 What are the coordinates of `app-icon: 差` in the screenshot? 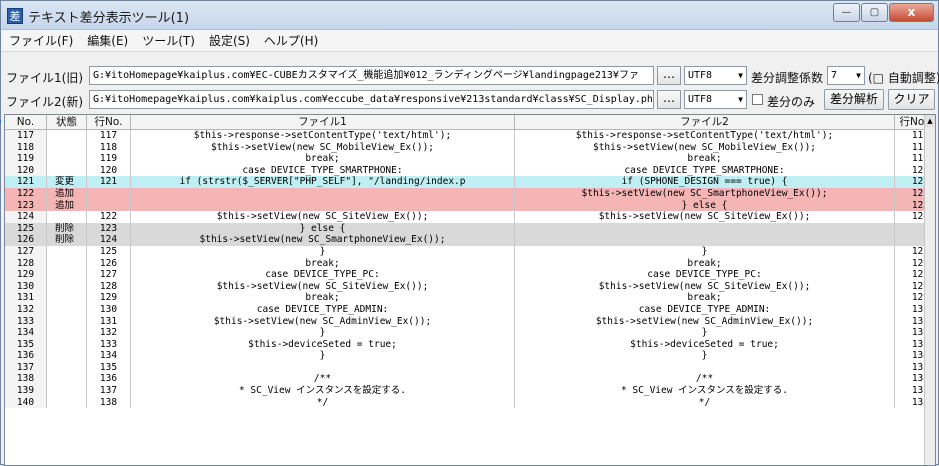 It's located at (15, 16).